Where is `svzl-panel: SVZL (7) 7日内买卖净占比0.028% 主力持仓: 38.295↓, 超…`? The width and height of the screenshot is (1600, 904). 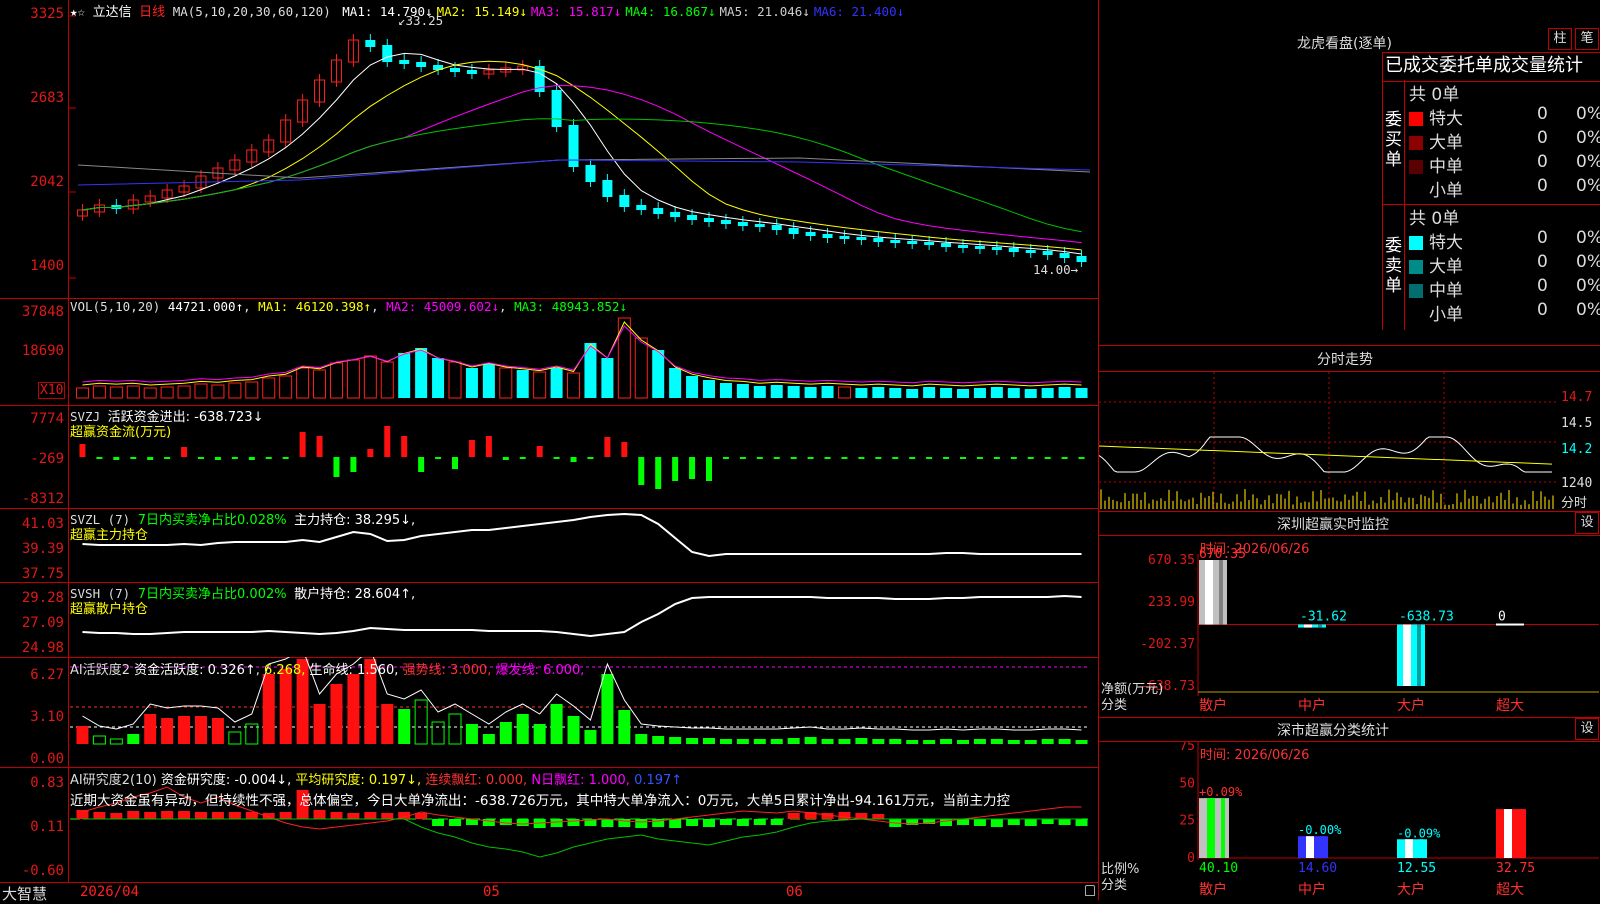
svzl-panel: SVZL (7) 7日内买卖净占比0.028% 主力持仓: 38.295↓, 超… is located at coordinates (549, 545).